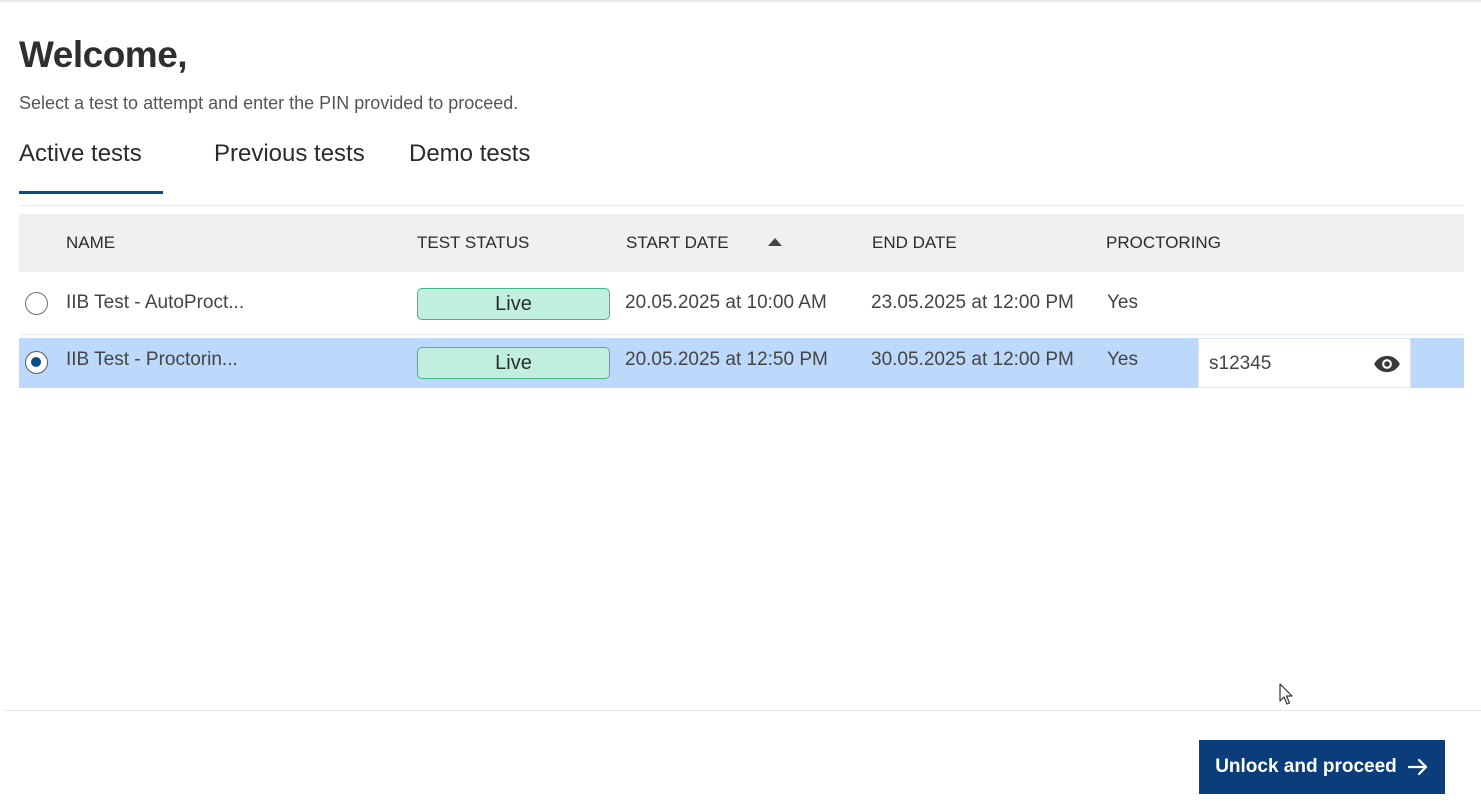 This screenshot has height=812, width=1481. I want to click on proceed-button-label: Unlock and proceed, so click(1306, 766).